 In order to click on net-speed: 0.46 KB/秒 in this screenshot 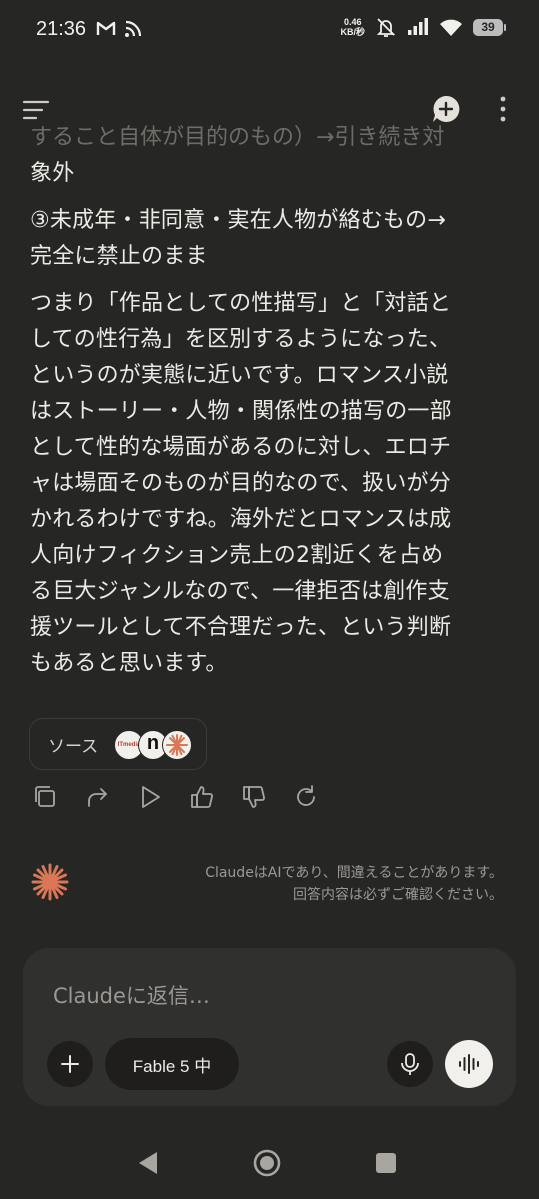, I will do `click(353, 27)`.